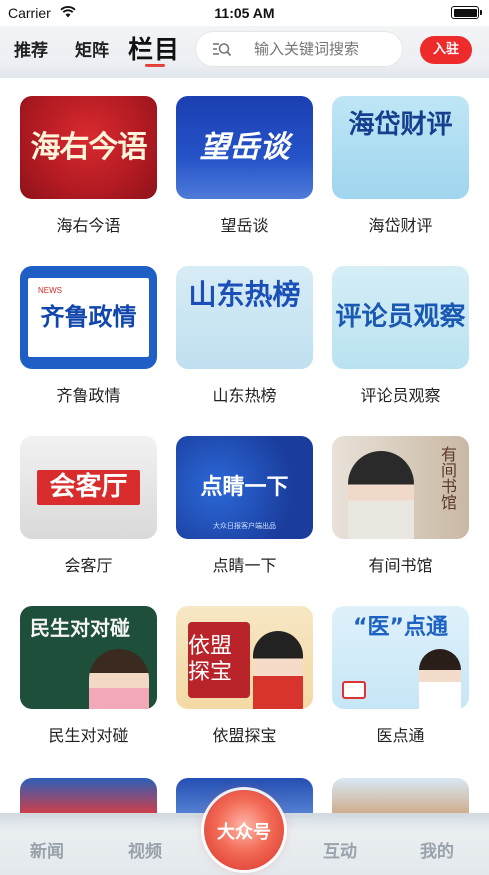 Image resolution: width=489 pixels, height=875 pixels. Describe the element at coordinates (88, 395) in the screenshot. I see `column-label: 齐鲁政情` at that location.